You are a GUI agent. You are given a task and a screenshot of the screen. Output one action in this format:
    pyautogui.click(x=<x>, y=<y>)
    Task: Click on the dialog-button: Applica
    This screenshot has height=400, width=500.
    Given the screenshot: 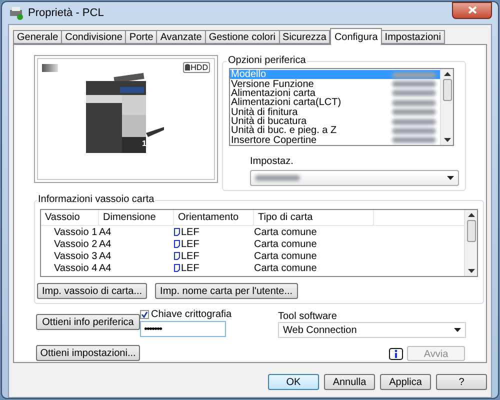 What is the action you would take?
    pyautogui.click(x=405, y=382)
    